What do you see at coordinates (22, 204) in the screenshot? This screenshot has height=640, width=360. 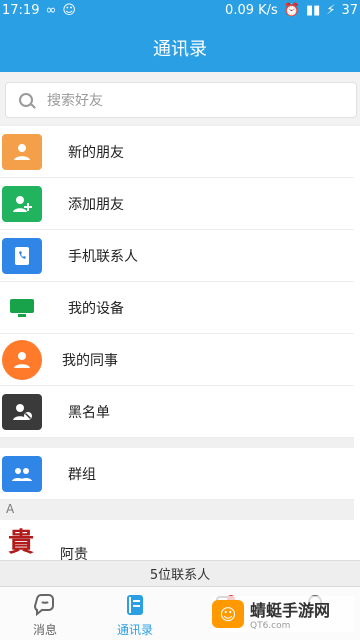 I see `add-friend-icon` at bounding box center [22, 204].